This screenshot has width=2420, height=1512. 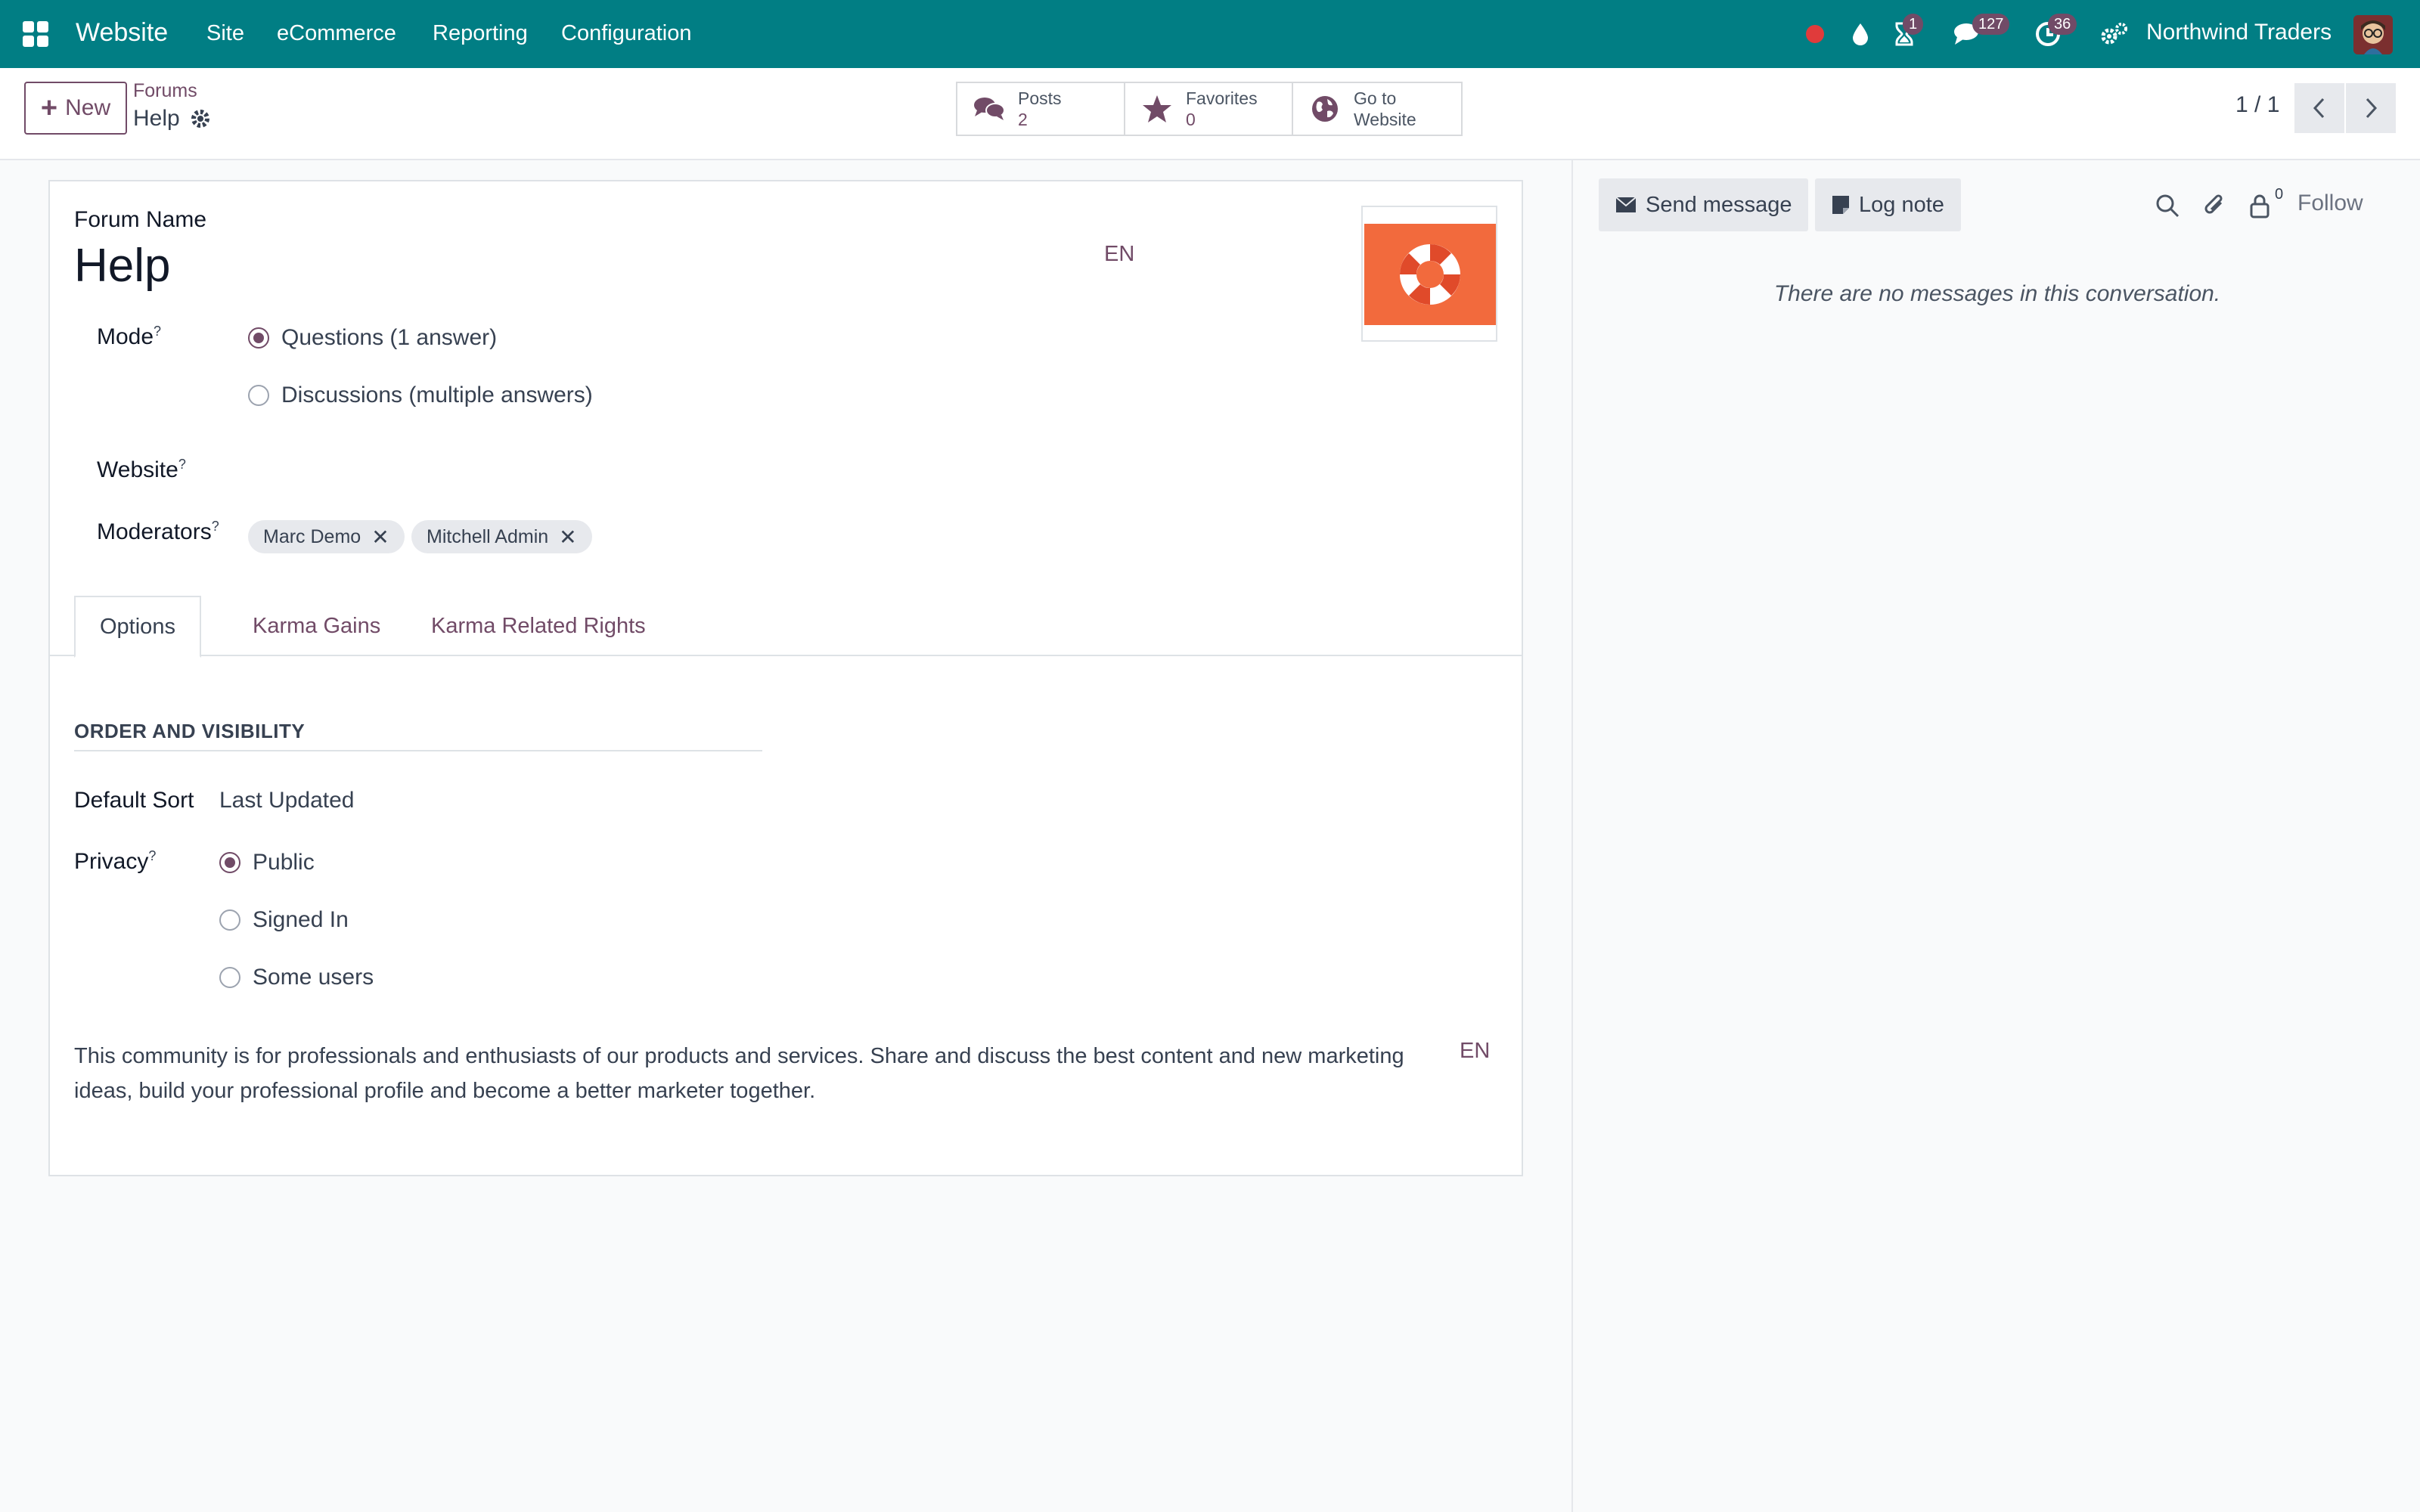 I want to click on default-sort-select: Last Updated, so click(x=286, y=800).